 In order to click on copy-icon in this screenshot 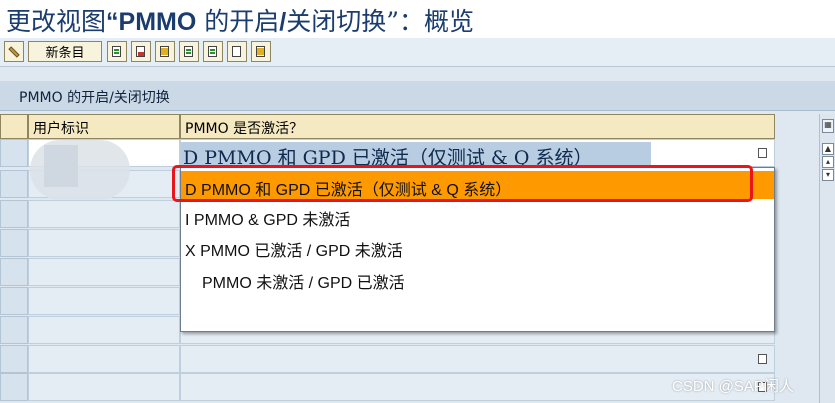, I will do `click(117, 51)`.